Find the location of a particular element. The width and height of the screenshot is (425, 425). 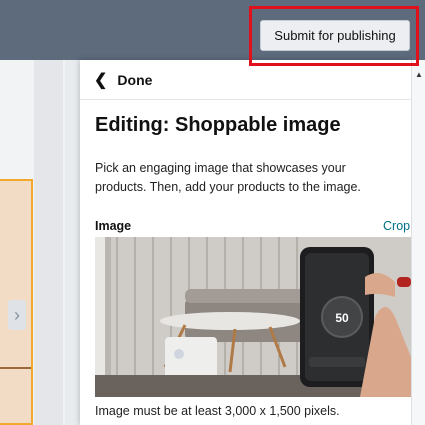

image-section-label: Image is located at coordinates (113, 226).